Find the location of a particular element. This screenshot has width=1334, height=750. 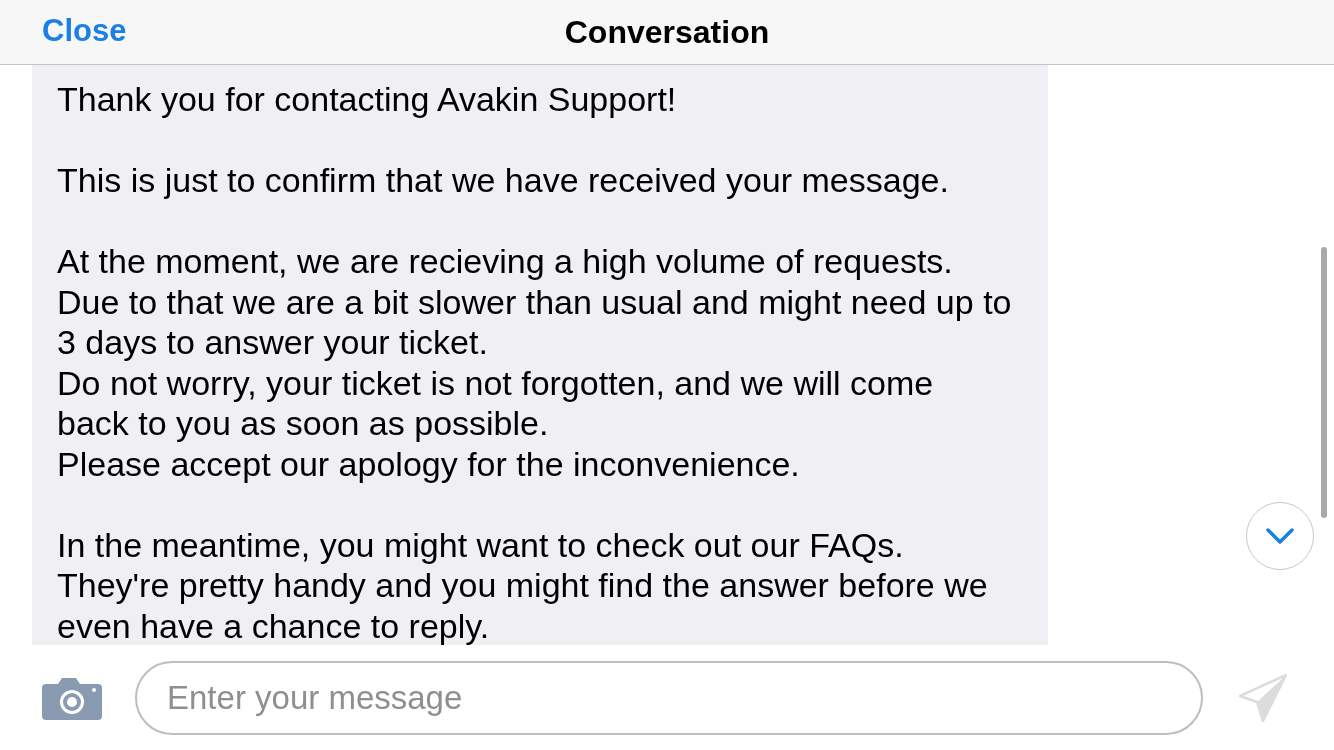

chevron-down-icon is located at coordinates (1280, 536).